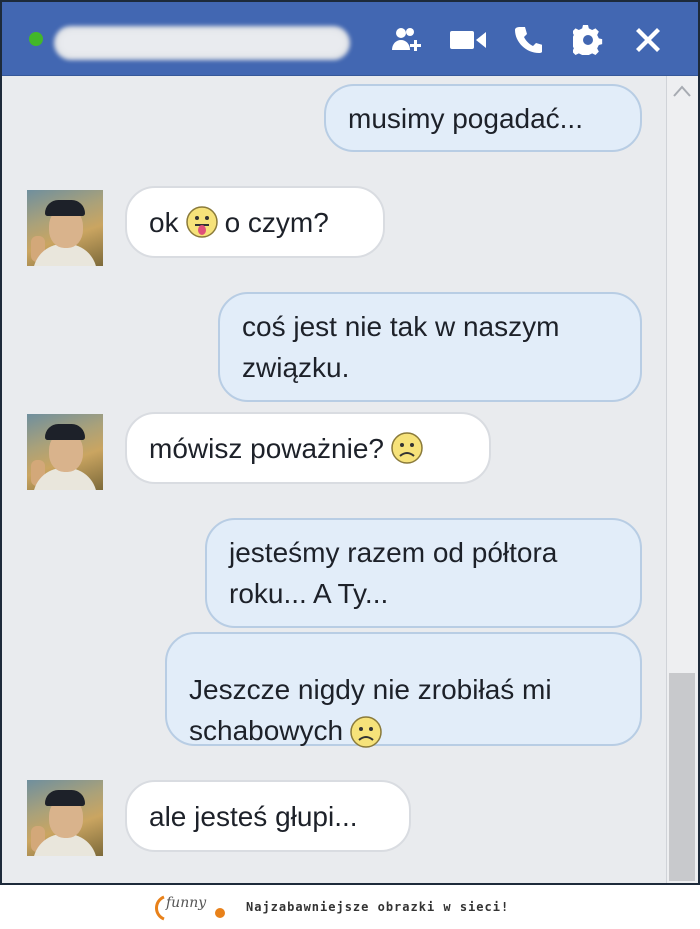 Image resolution: width=700 pixels, height=929 pixels. Describe the element at coordinates (164, 222) in the screenshot. I see `message-text: ok` at that location.